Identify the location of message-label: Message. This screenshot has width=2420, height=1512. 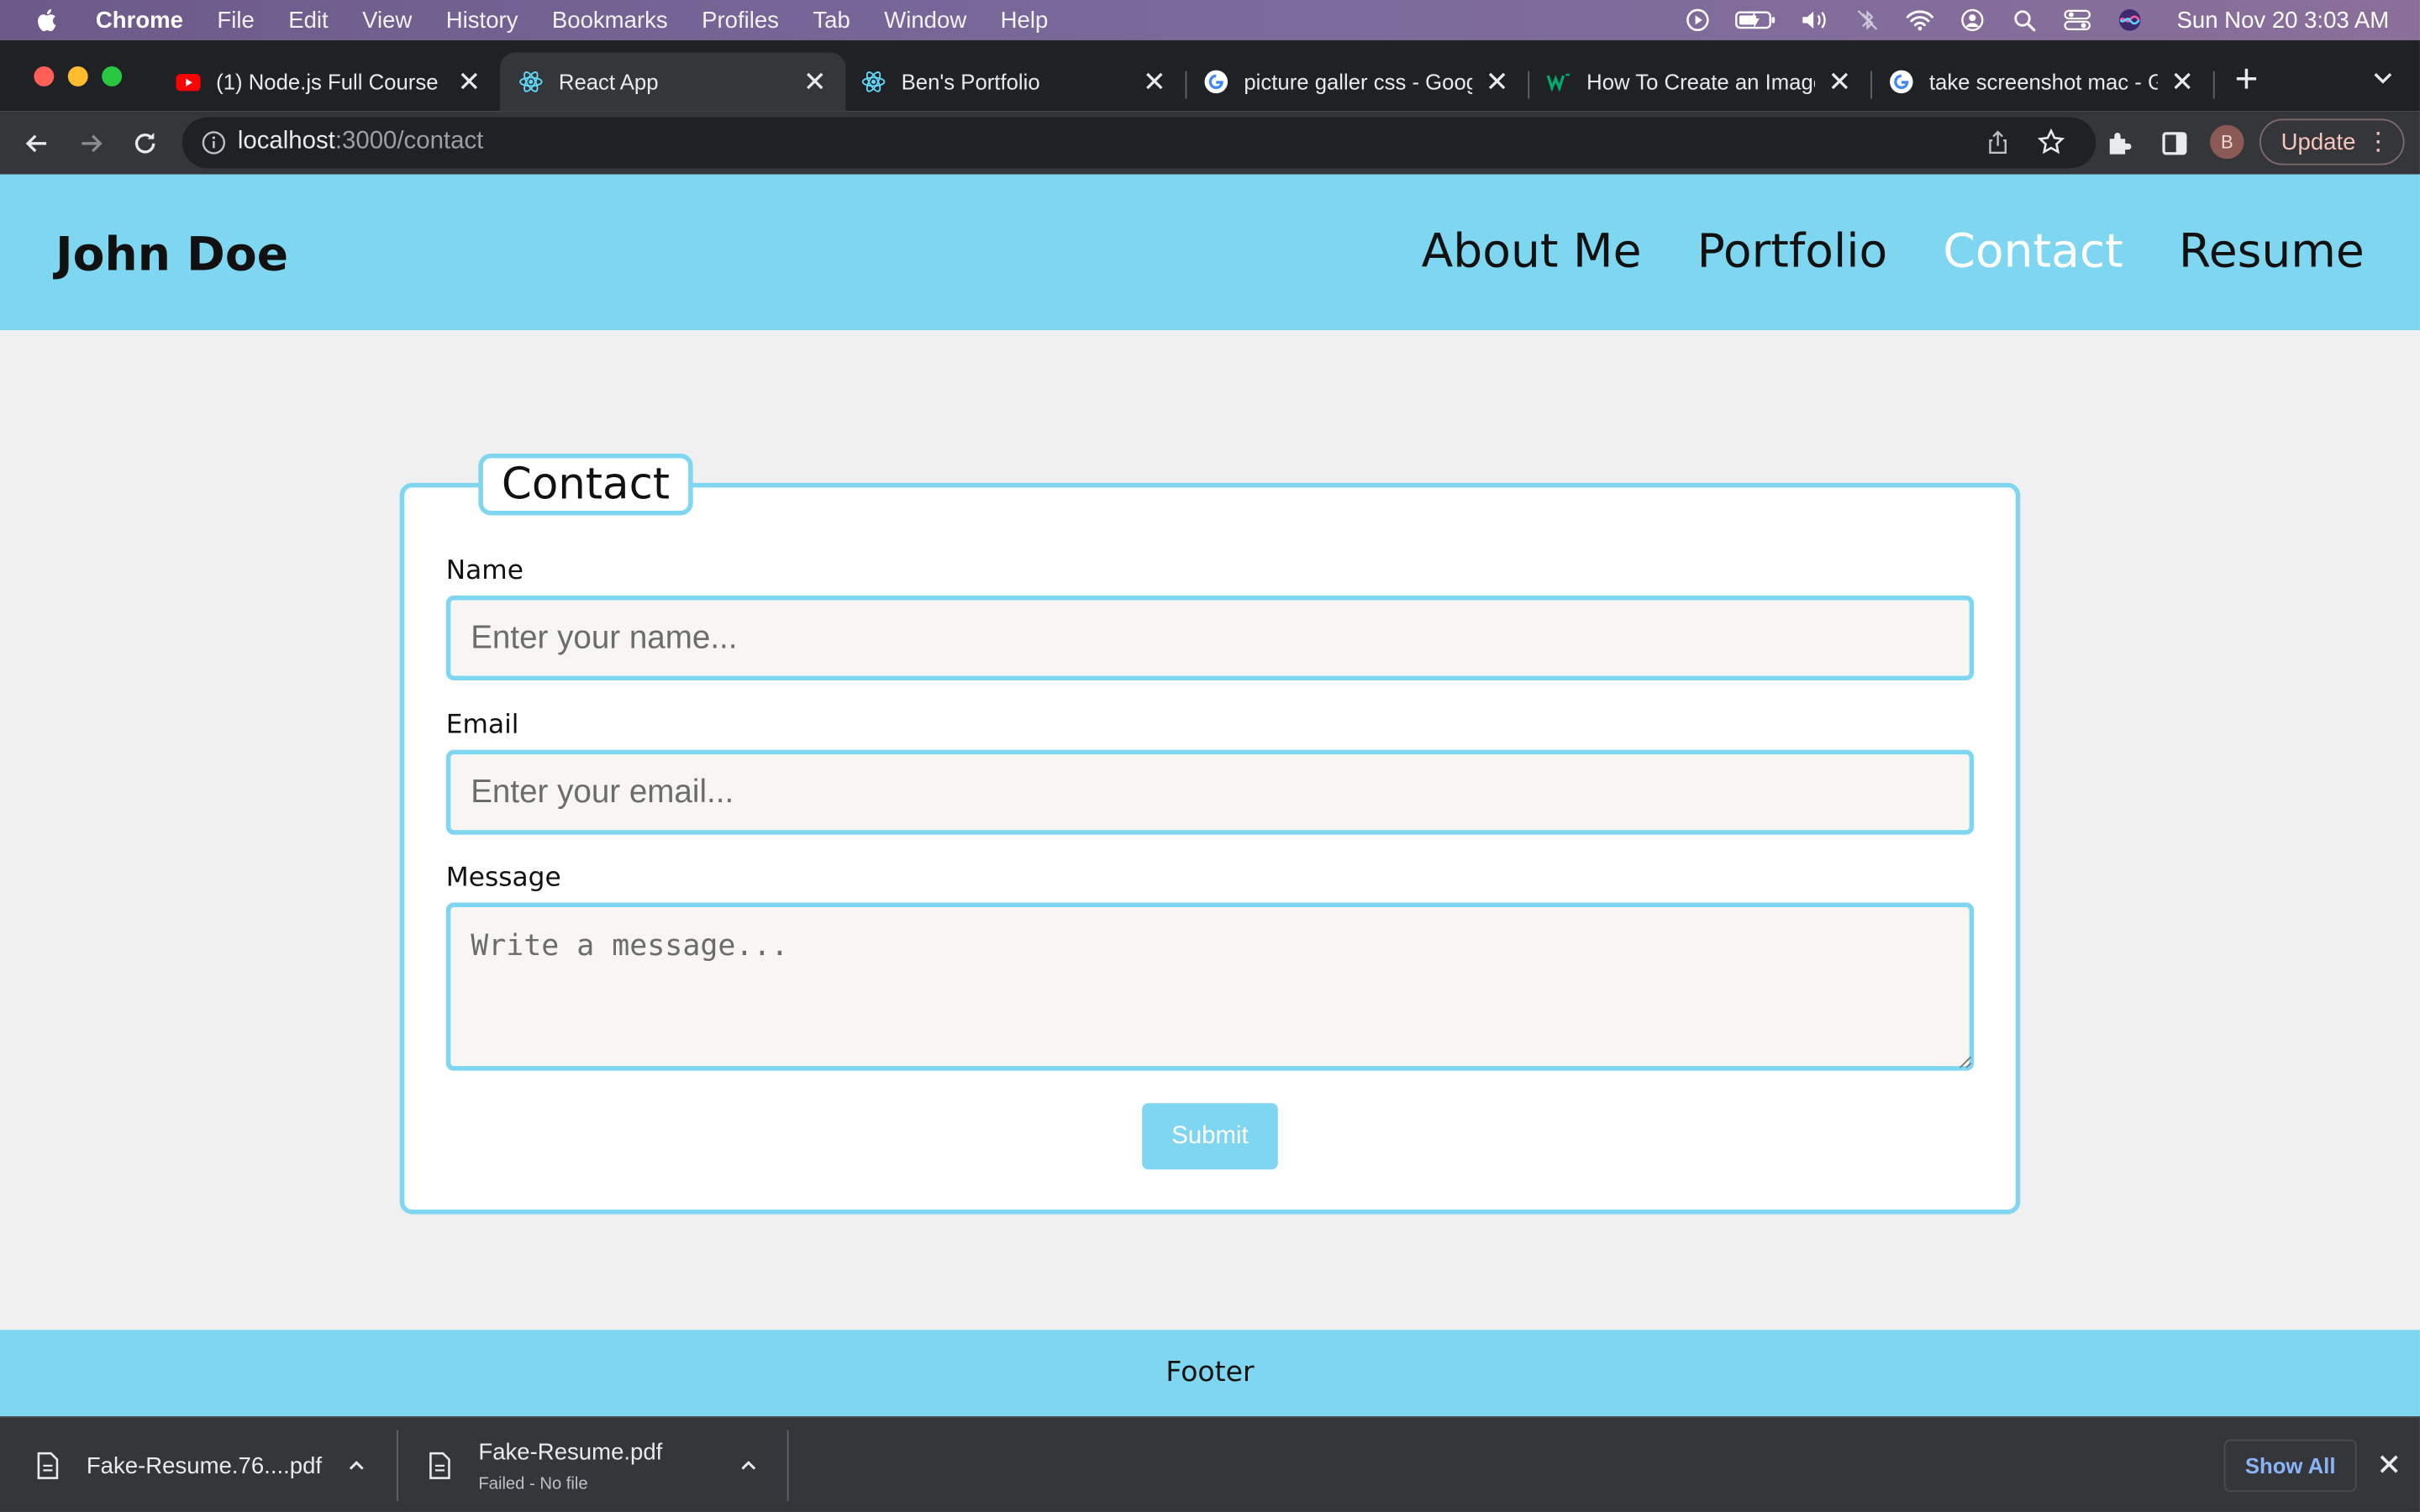
(503, 878).